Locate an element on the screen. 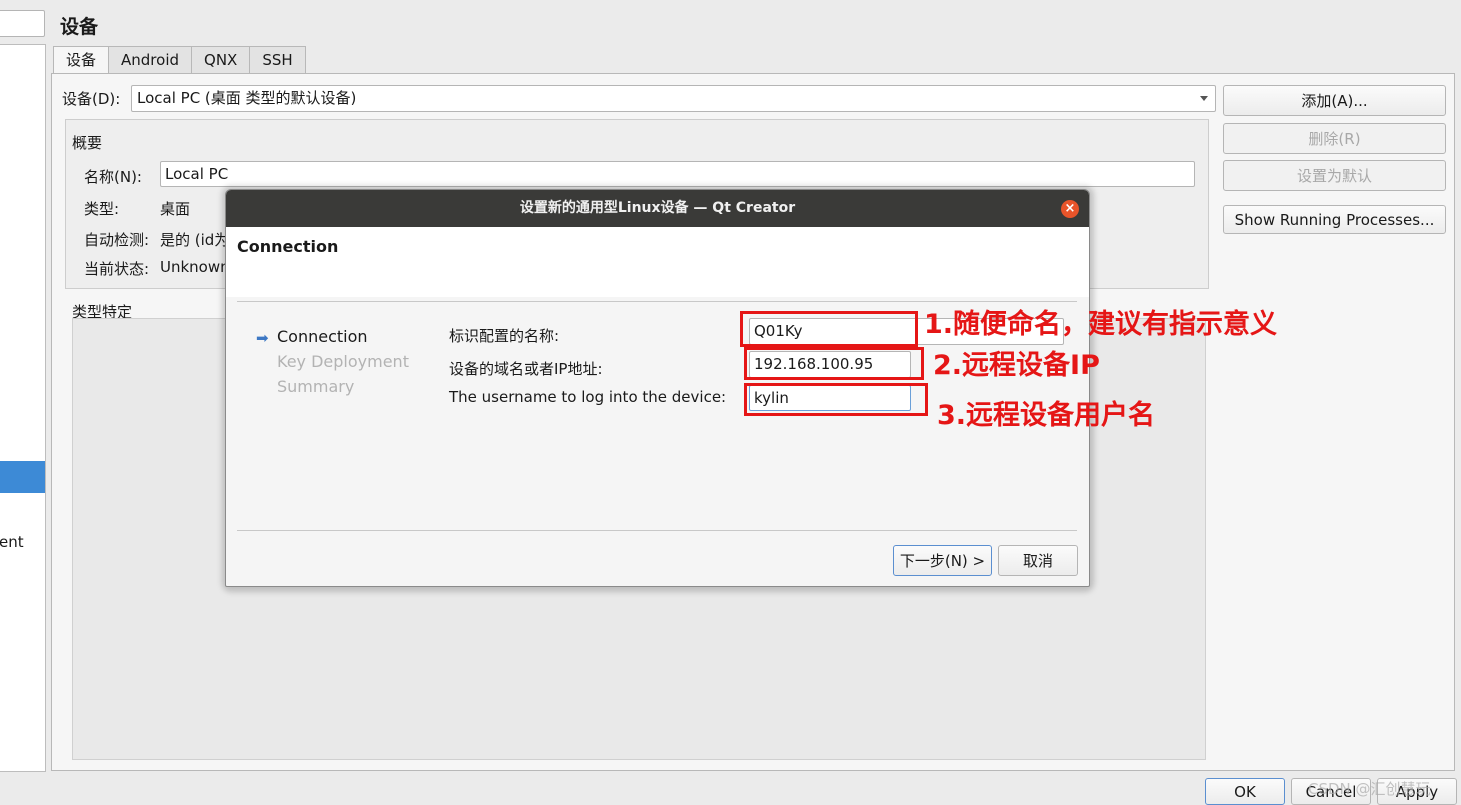  summary-group-title: 概要 is located at coordinates (87, 143).